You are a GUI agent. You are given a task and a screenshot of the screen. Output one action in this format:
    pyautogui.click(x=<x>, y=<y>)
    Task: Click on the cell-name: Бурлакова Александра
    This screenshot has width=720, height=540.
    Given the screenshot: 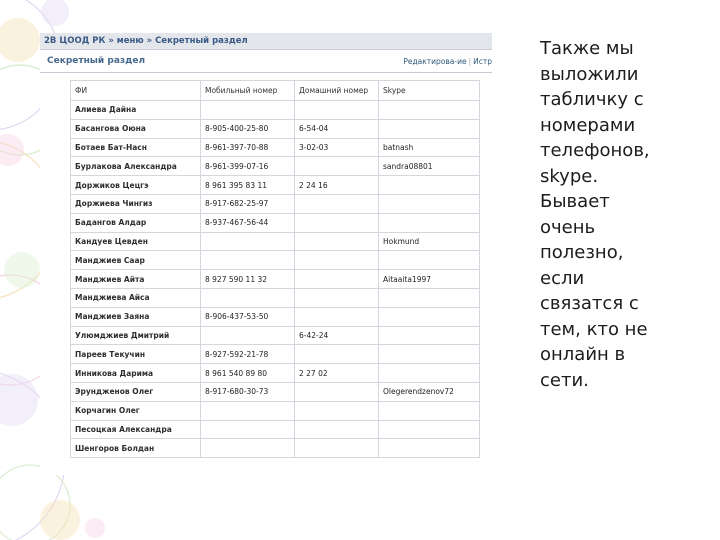 What is the action you would take?
    pyautogui.click(x=135, y=166)
    